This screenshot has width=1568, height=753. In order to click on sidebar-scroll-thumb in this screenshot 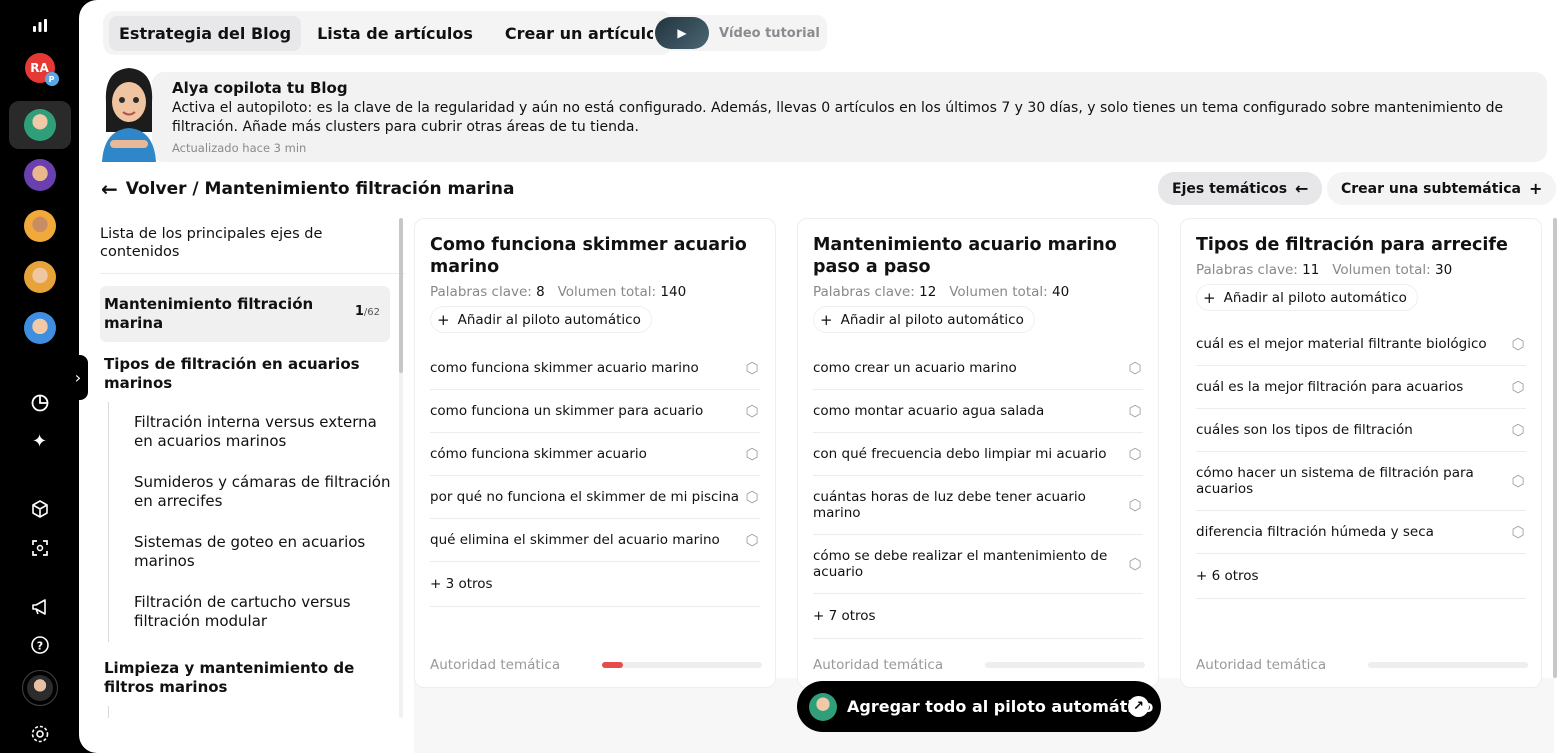, I will do `click(401, 295)`.